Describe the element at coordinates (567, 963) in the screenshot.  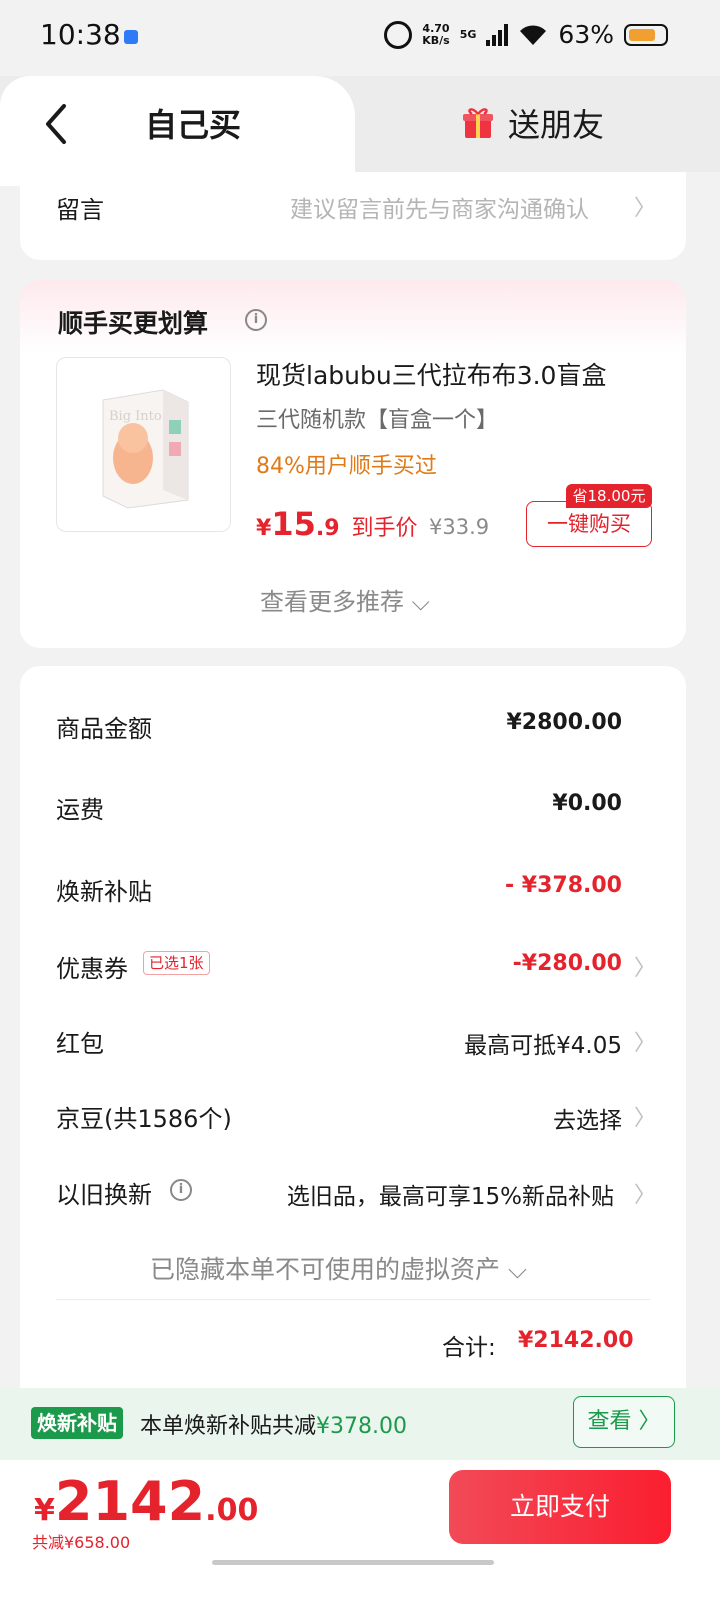
I see `coupon-value: -¥280.00` at that location.